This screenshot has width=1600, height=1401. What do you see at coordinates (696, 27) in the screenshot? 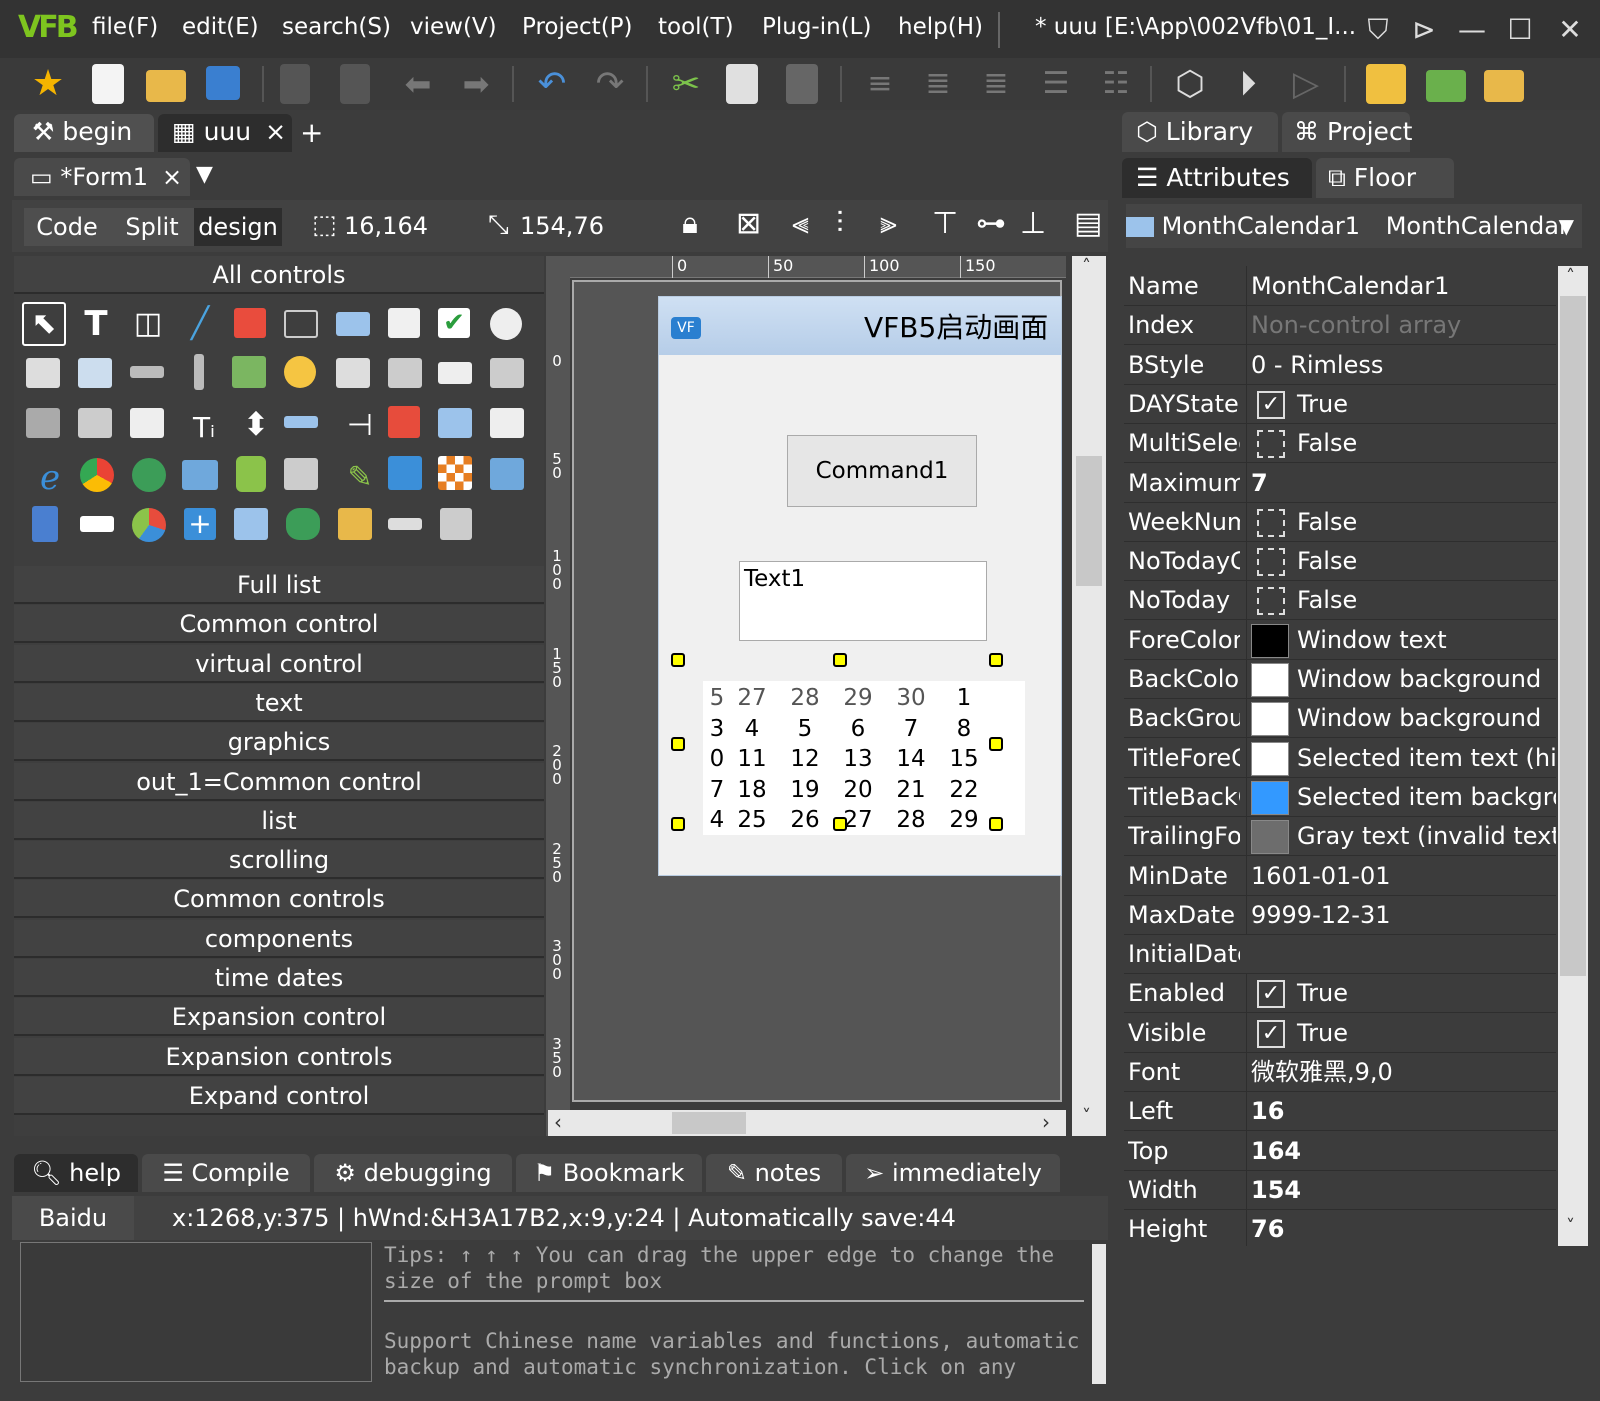
I see `menu-tool: tool(T)` at bounding box center [696, 27].